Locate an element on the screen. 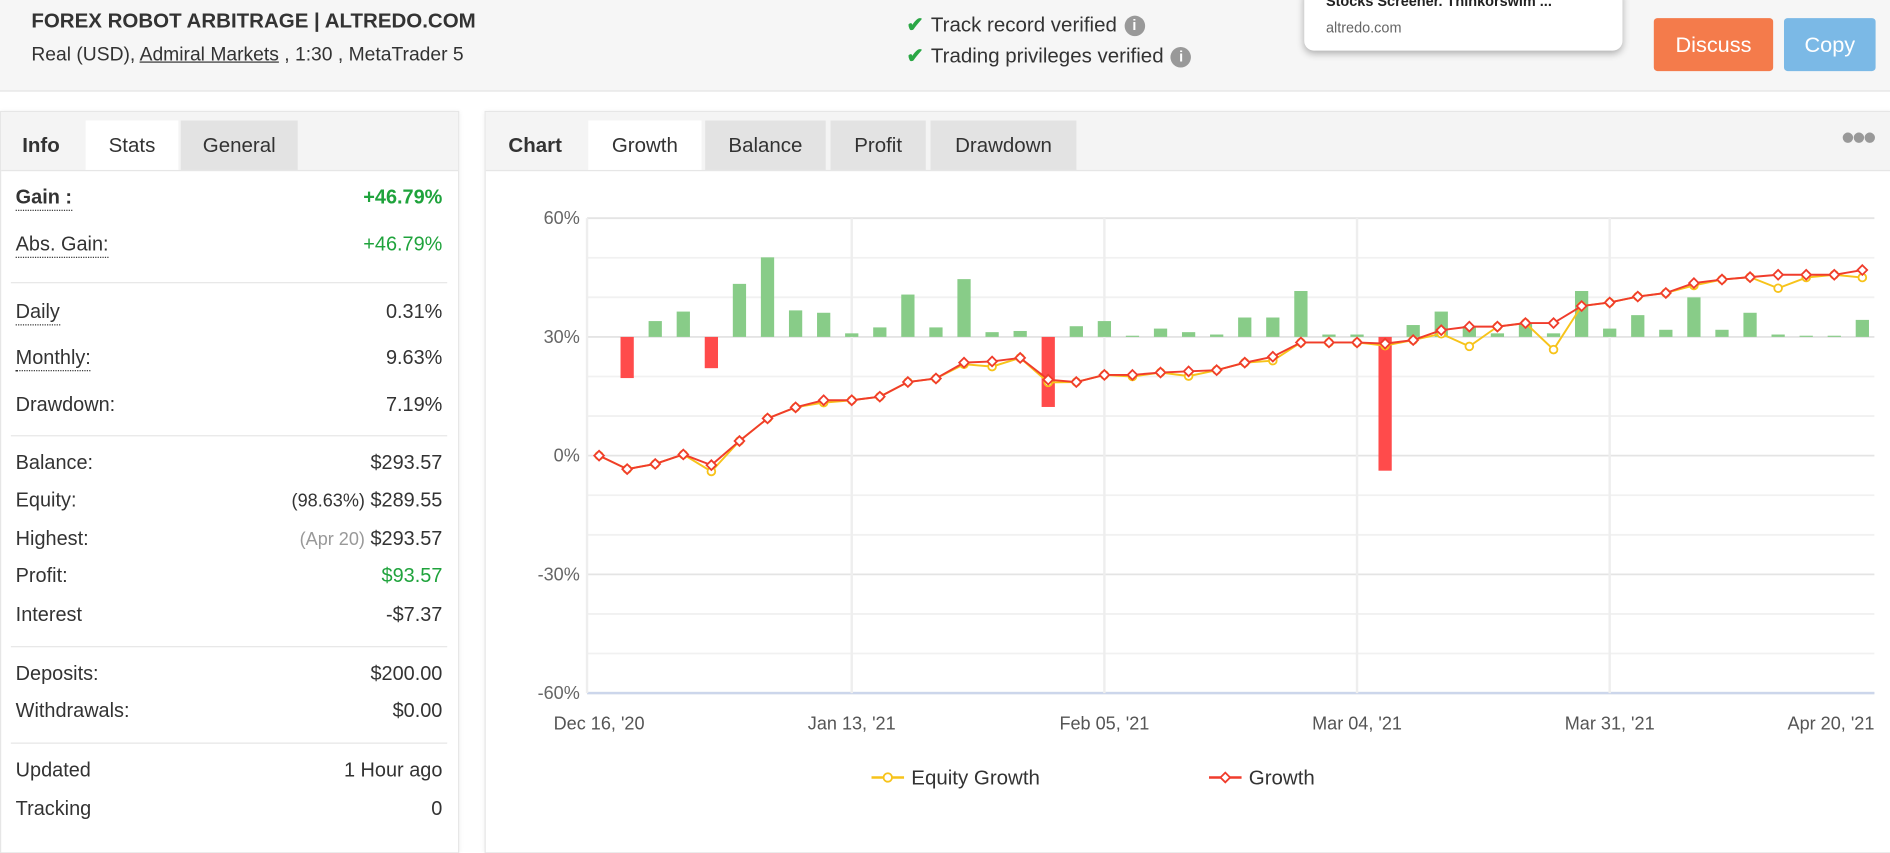  x-tick-label: Apr 20, '21 is located at coordinates (1831, 723).